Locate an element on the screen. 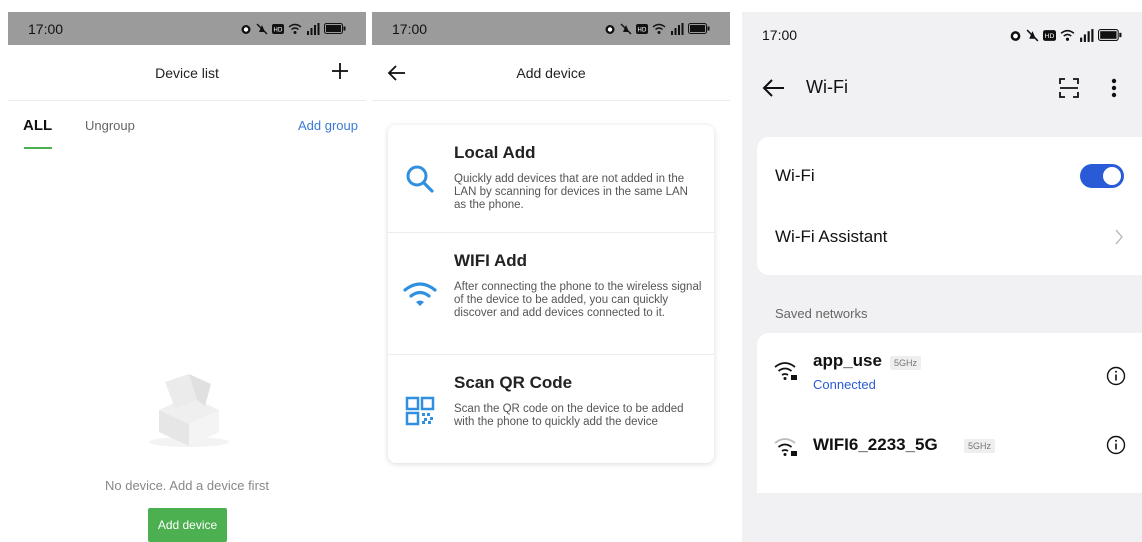 The height and width of the screenshot is (542, 1142). tab-ungroup: Ungroup is located at coordinates (110, 125).